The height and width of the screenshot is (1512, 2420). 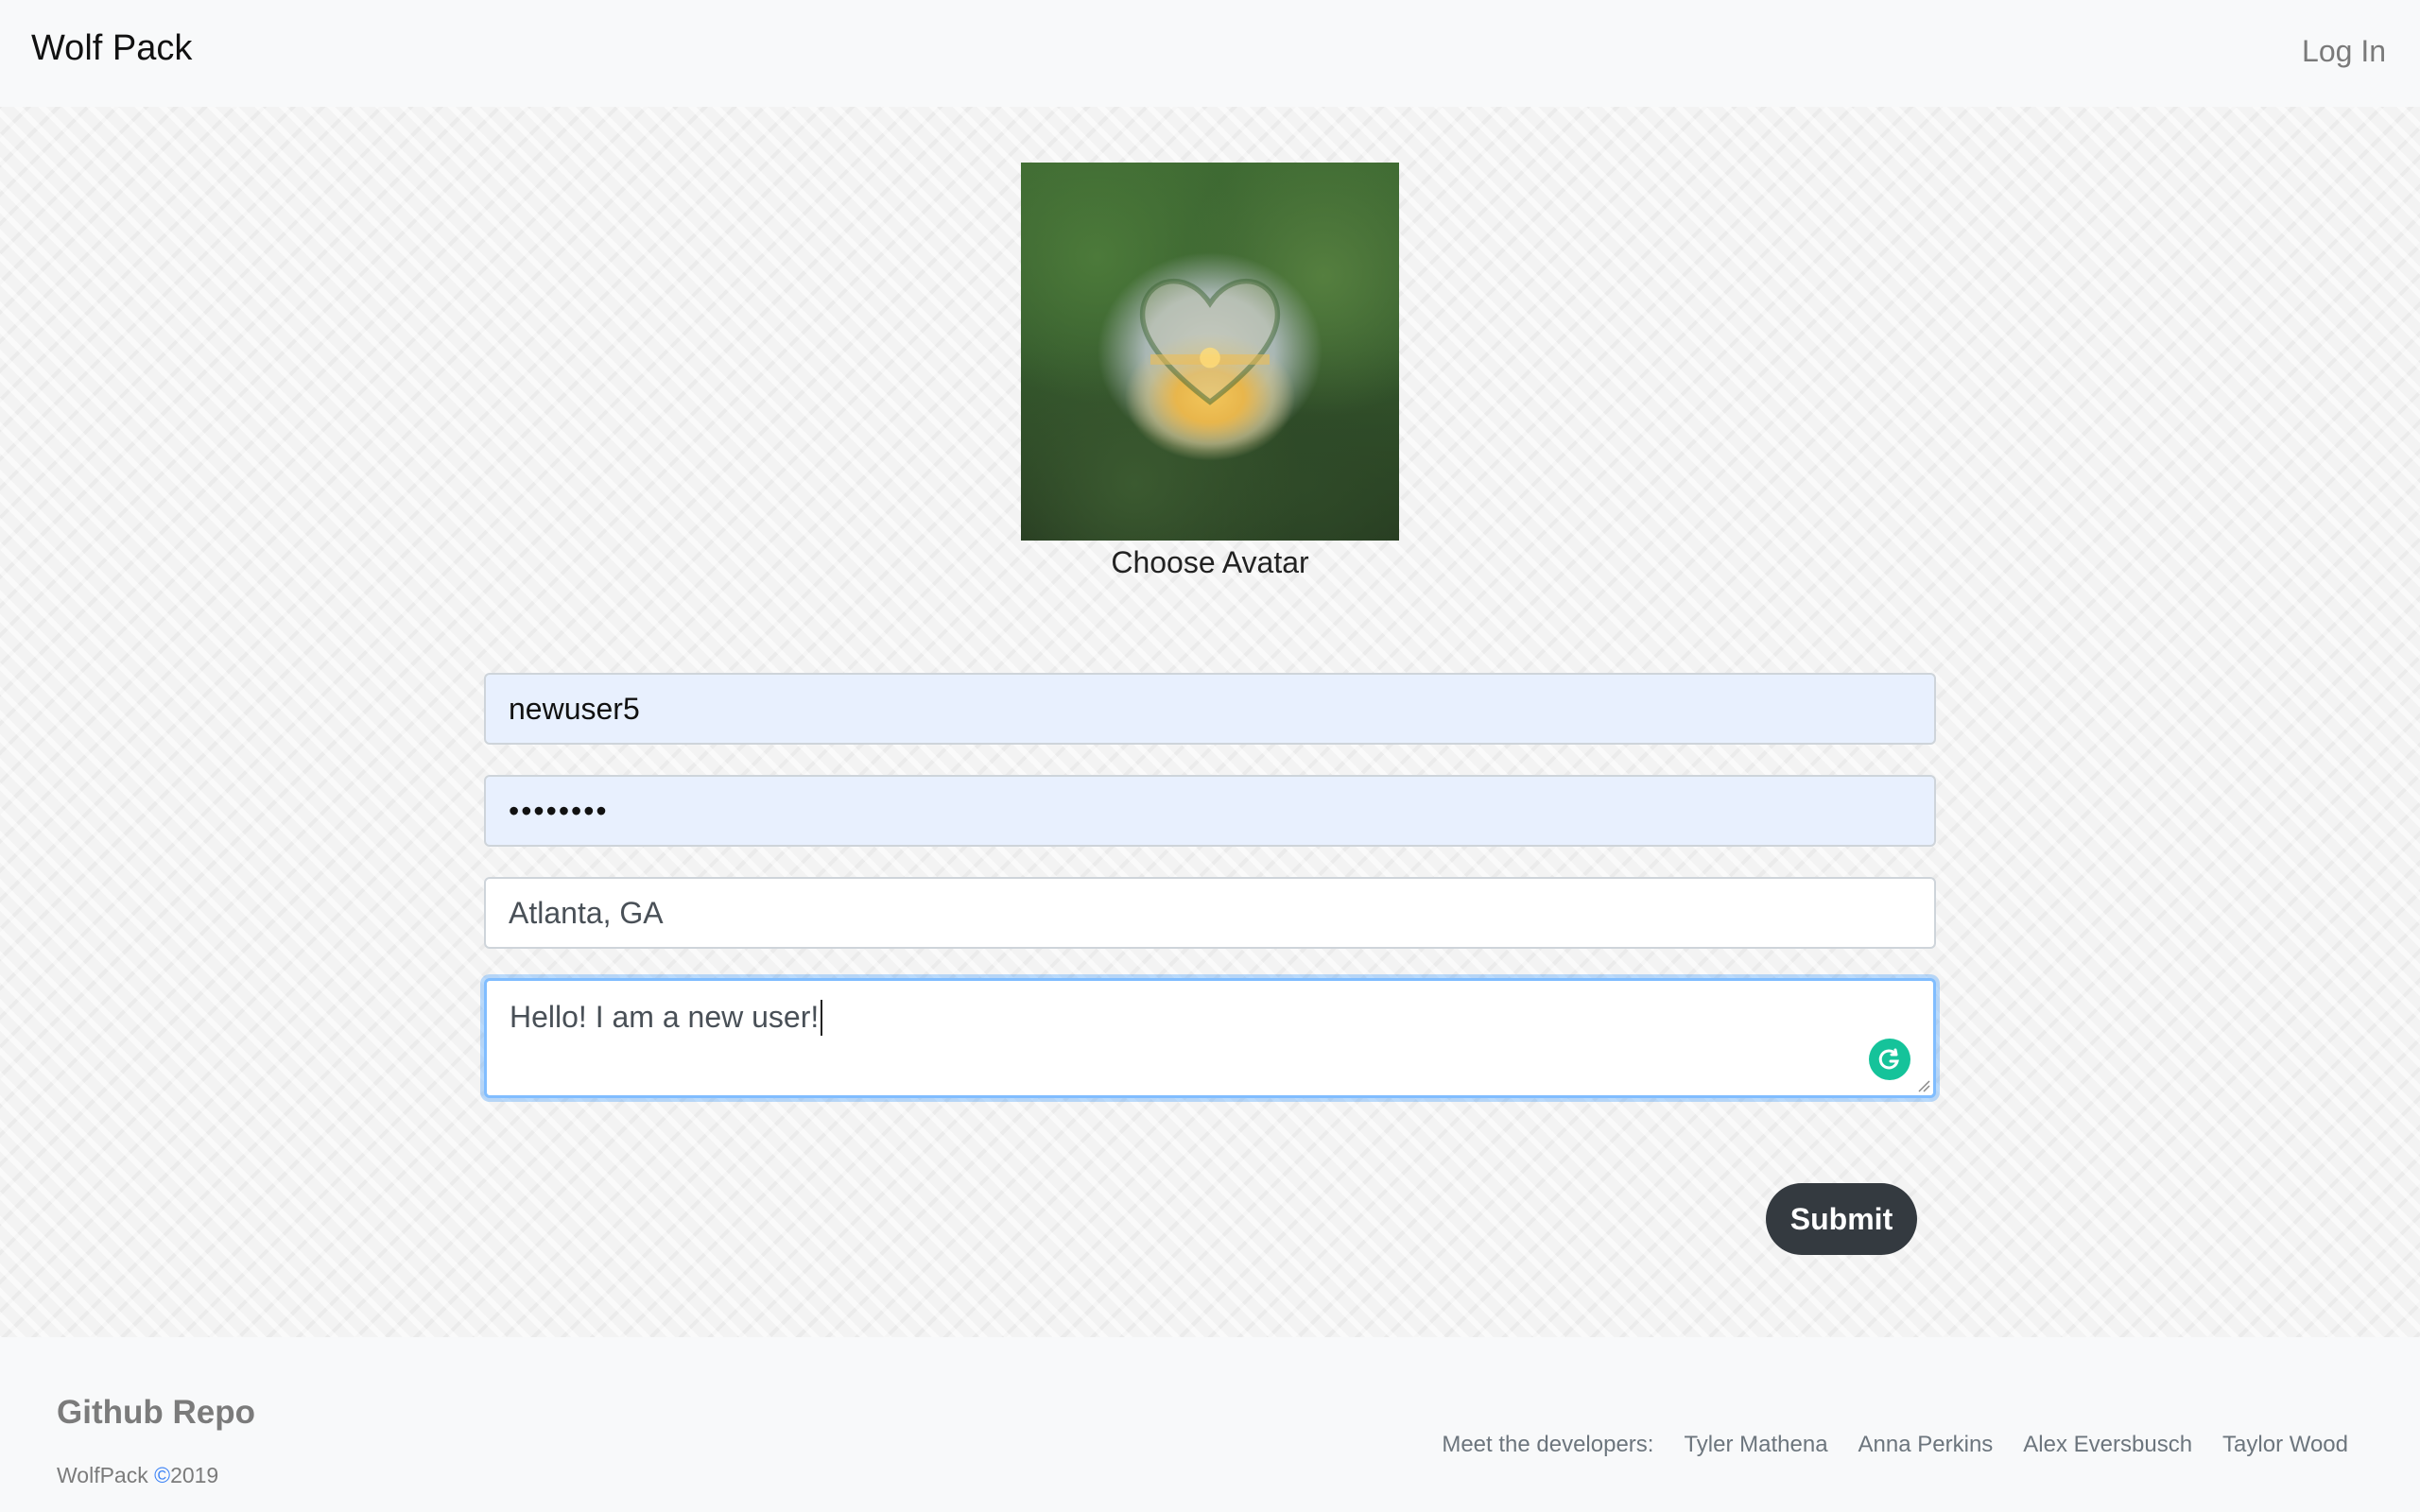 What do you see at coordinates (1210, 1038) in the screenshot?
I see `bio-textarea: Hello! I am a new user!` at bounding box center [1210, 1038].